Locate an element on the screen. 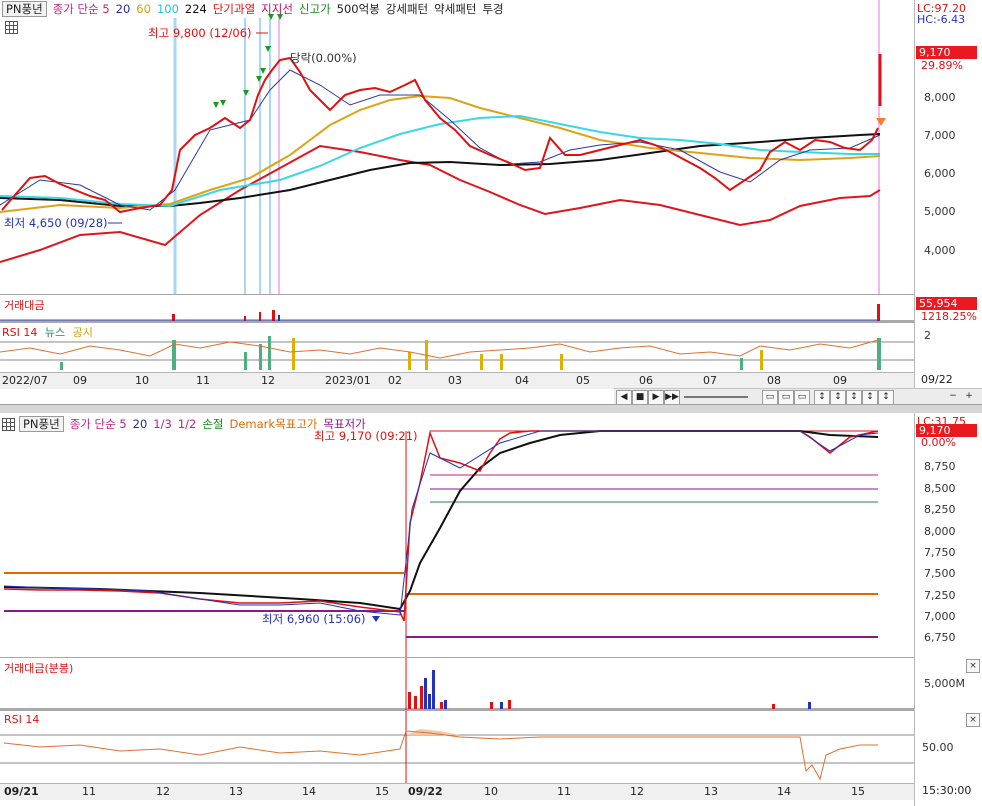  bottom-volume-chart is located at coordinates (457, 684).